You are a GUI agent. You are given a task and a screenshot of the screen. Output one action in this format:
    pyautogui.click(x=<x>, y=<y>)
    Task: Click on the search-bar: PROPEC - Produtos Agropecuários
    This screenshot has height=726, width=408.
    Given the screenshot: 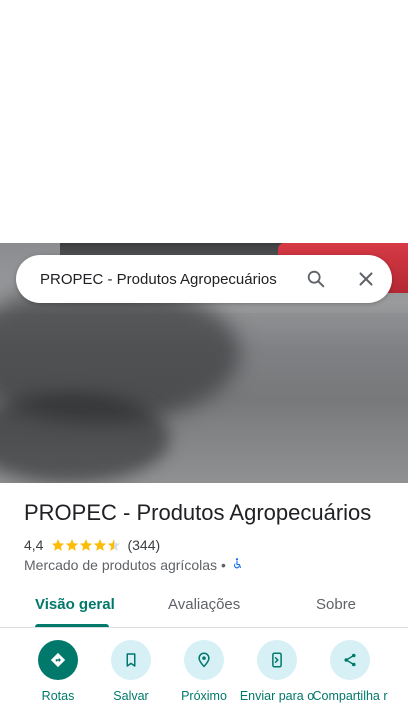 What is the action you would take?
    pyautogui.click(x=204, y=279)
    